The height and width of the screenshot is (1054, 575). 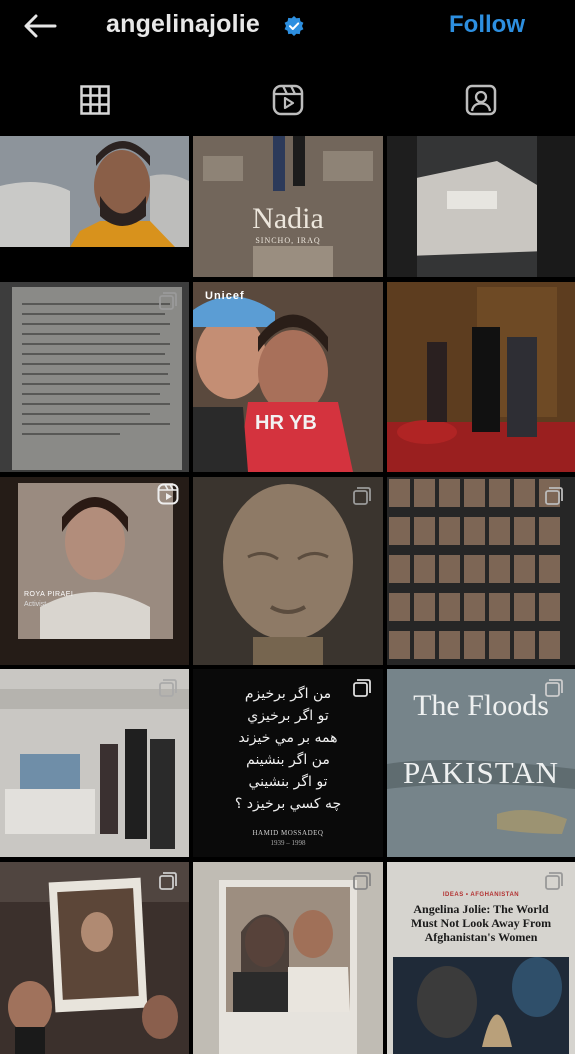 I want to click on grid-icon, so click(x=95, y=100).